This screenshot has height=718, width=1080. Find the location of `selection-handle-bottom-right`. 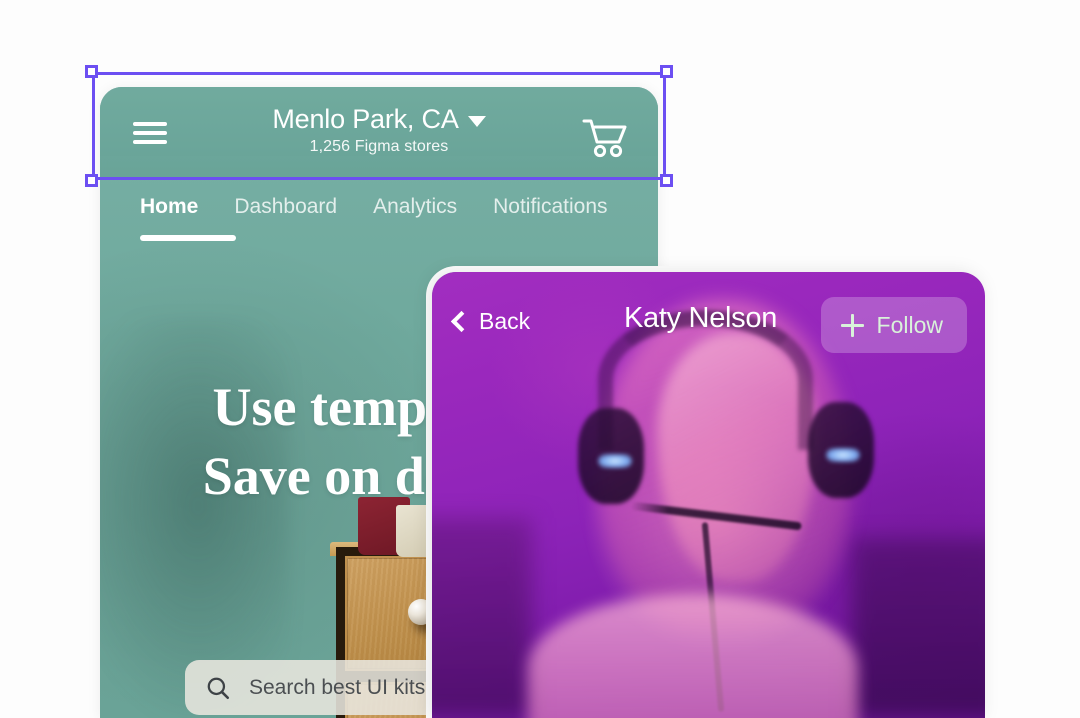

selection-handle-bottom-right is located at coordinates (666, 180).